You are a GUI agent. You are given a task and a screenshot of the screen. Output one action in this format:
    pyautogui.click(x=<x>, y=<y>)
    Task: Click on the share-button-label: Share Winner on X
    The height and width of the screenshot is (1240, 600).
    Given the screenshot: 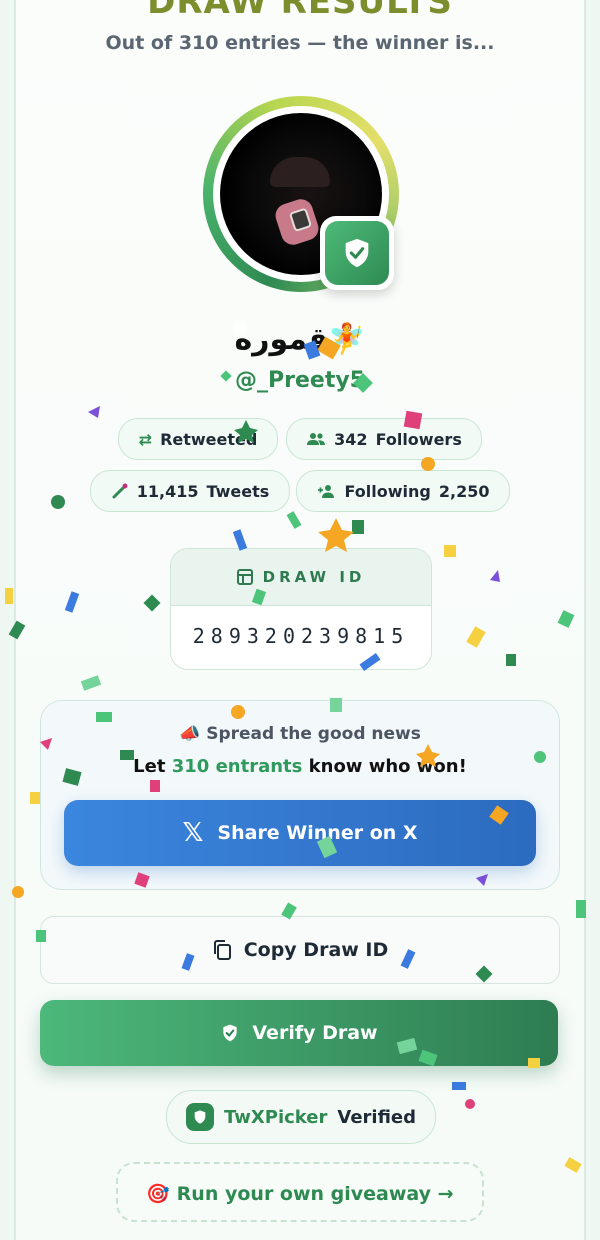 What is the action you would take?
    pyautogui.click(x=317, y=833)
    